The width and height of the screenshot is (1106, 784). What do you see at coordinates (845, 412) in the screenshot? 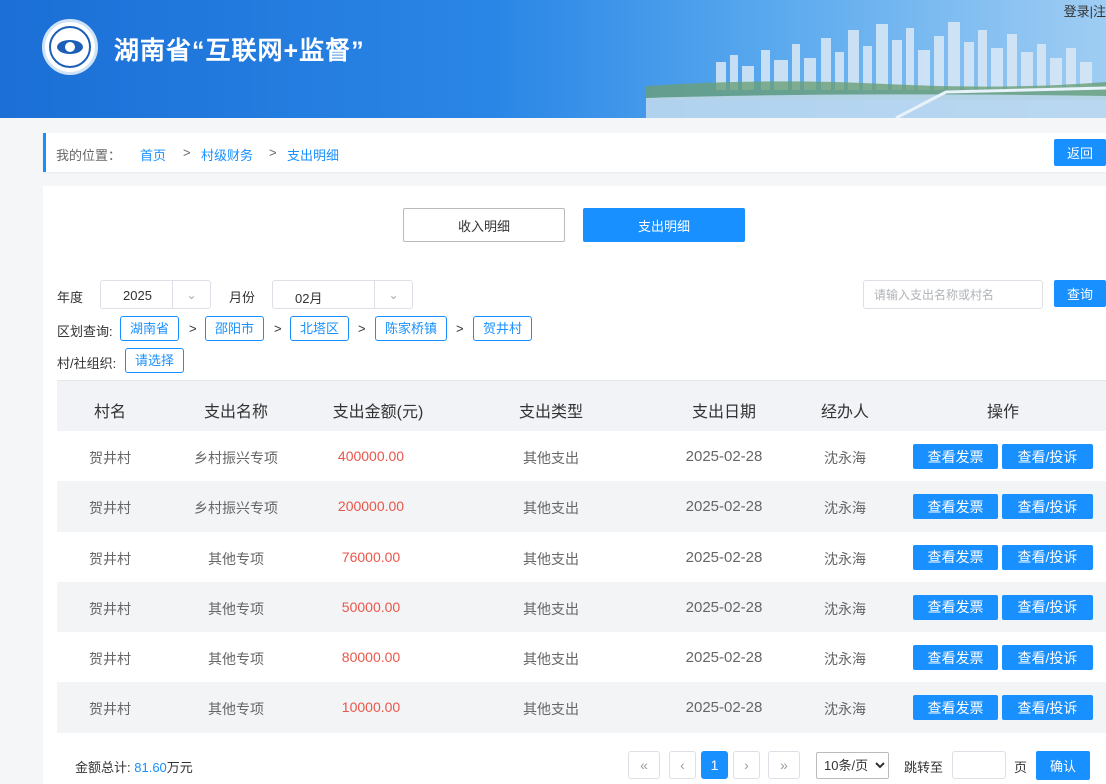
I see `column-header-handler: 经办人` at bounding box center [845, 412].